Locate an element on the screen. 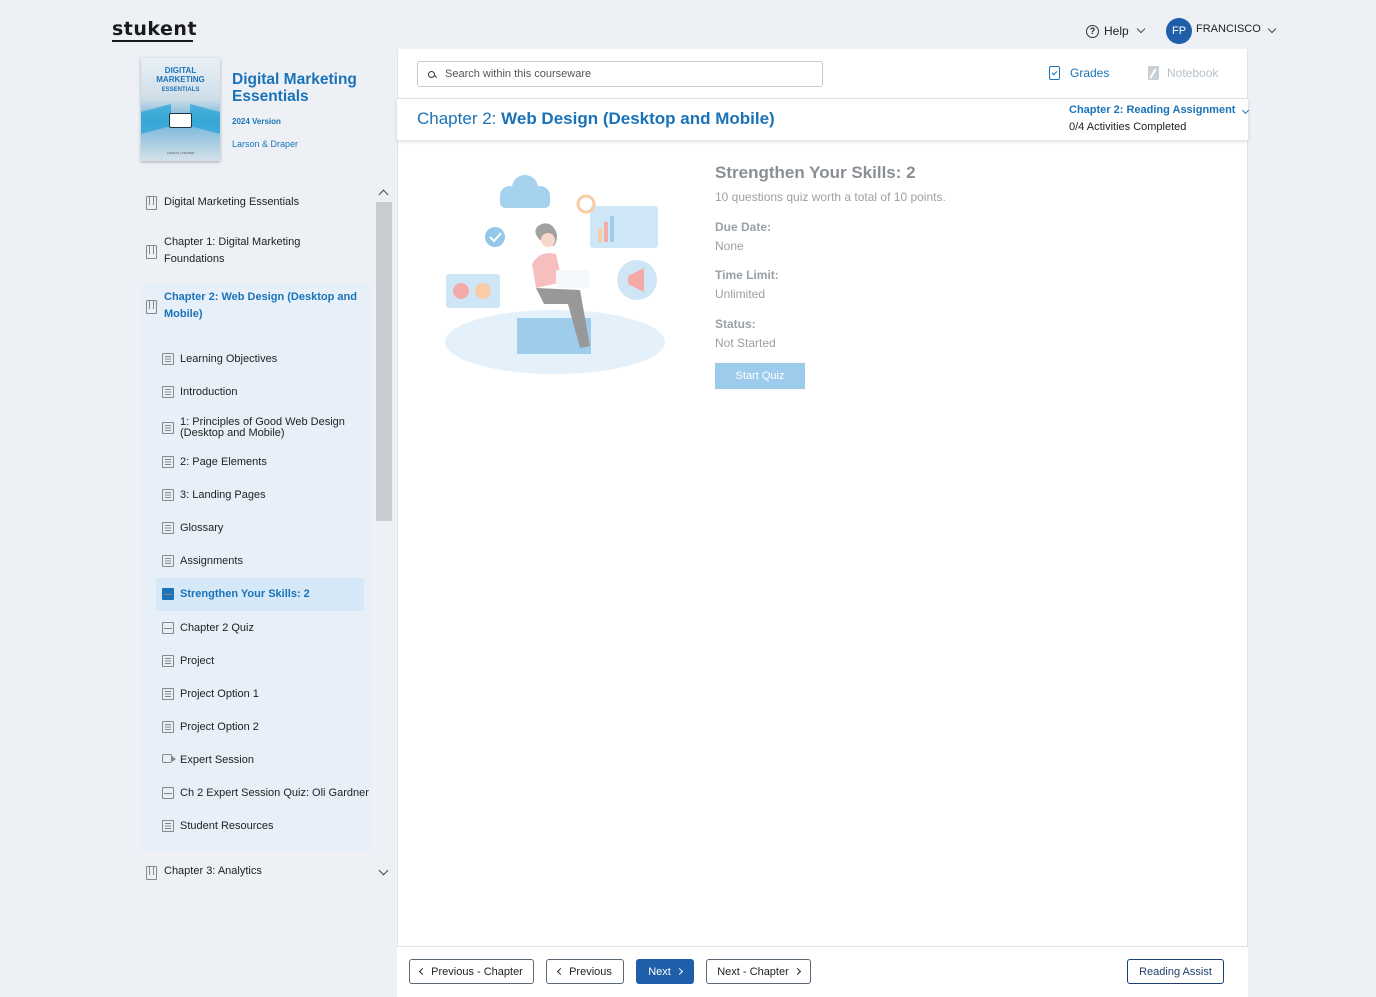 This screenshot has height=997, width=1376. cover-wing-right is located at coordinates (205, 119).